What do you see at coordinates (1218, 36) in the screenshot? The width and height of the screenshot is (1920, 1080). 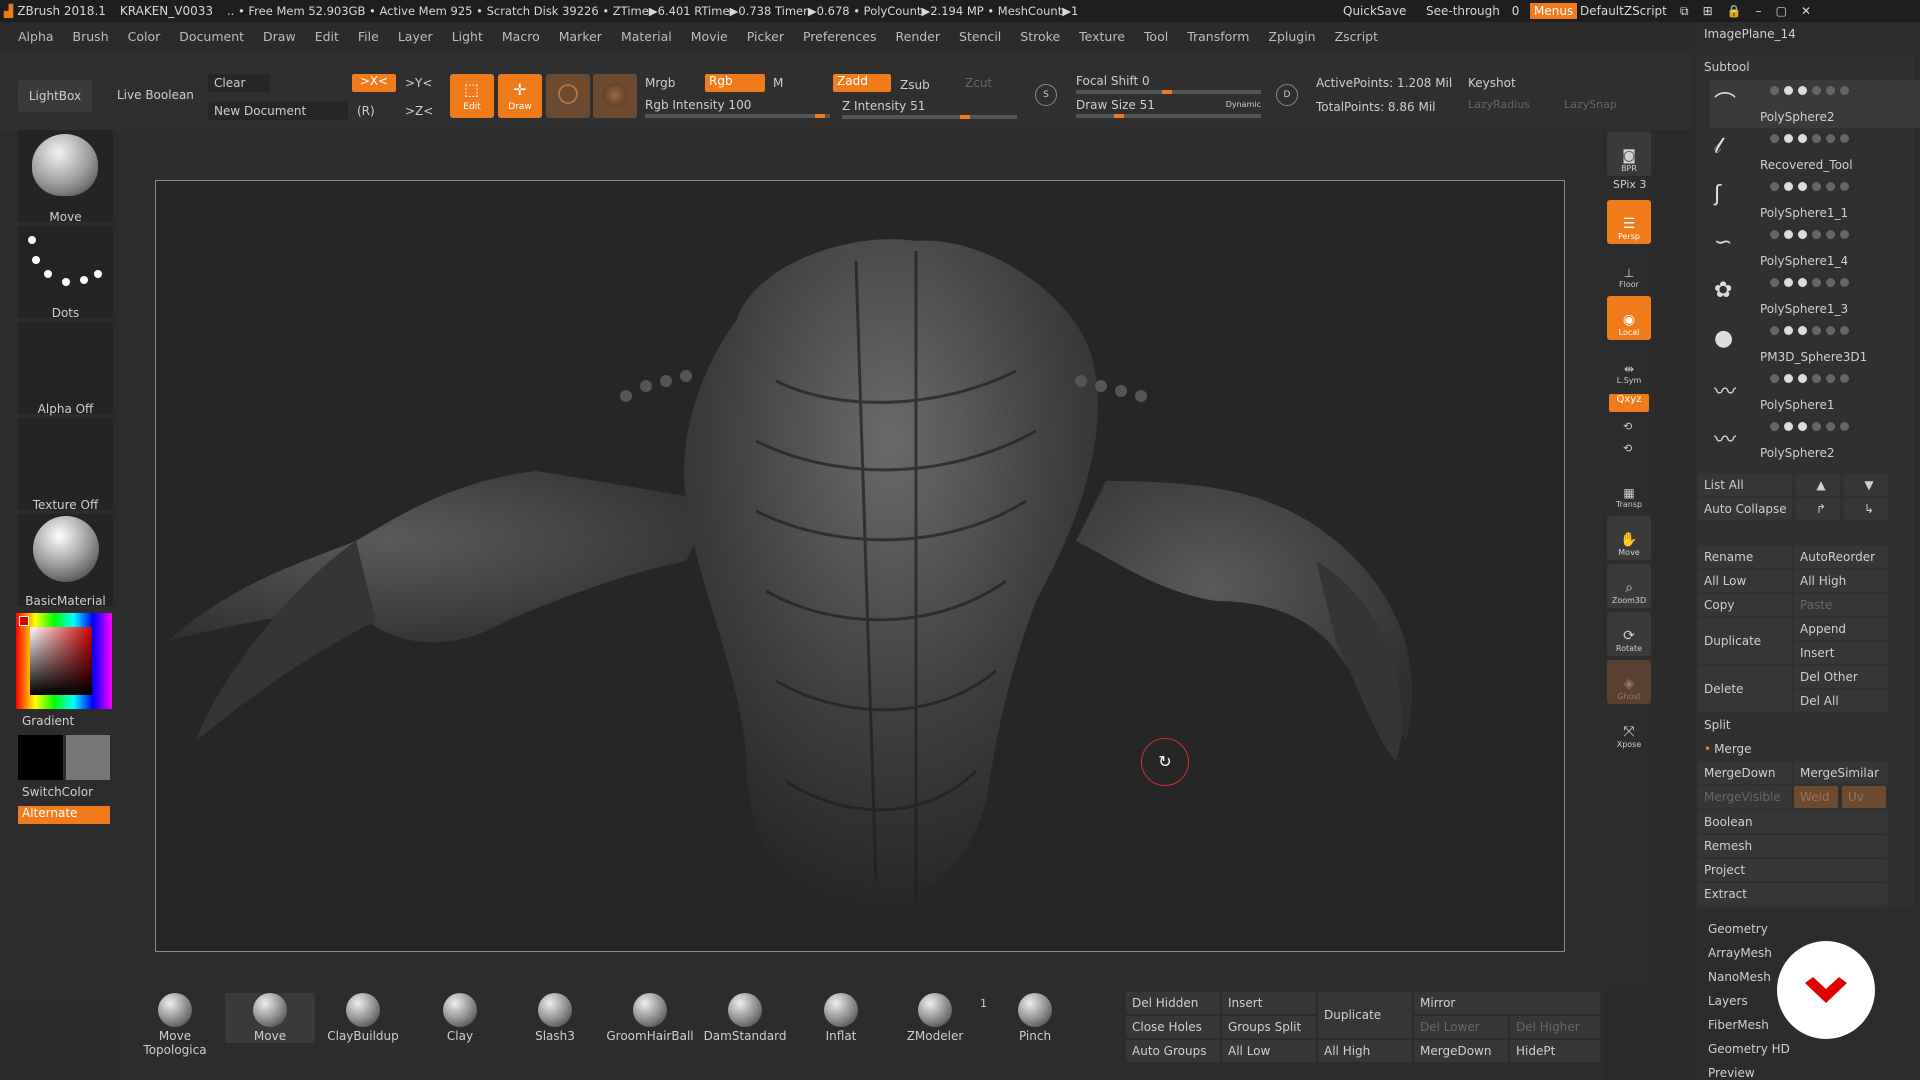 I see `menu-transform: Transform` at bounding box center [1218, 36].